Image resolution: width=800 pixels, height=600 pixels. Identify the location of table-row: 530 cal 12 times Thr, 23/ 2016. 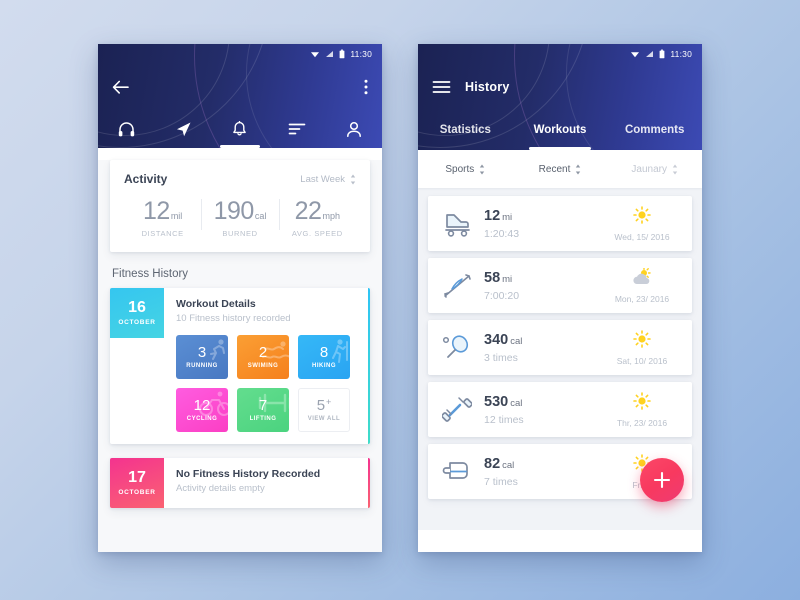
(560, 409).